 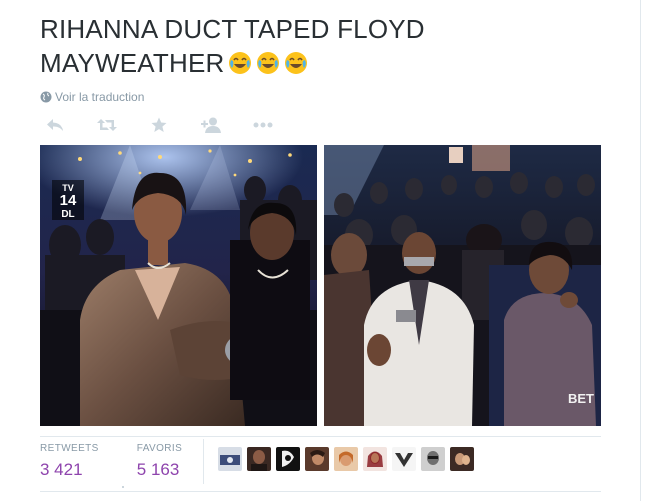 I want to click on retweet-icon, so click(x=107, y=125).